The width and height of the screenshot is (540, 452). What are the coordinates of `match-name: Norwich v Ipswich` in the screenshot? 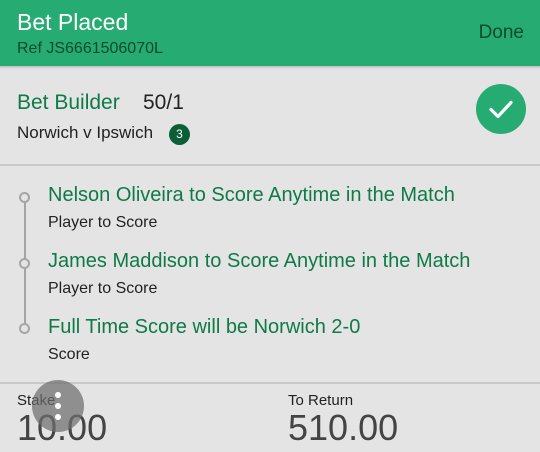 It's located at (85, 132).